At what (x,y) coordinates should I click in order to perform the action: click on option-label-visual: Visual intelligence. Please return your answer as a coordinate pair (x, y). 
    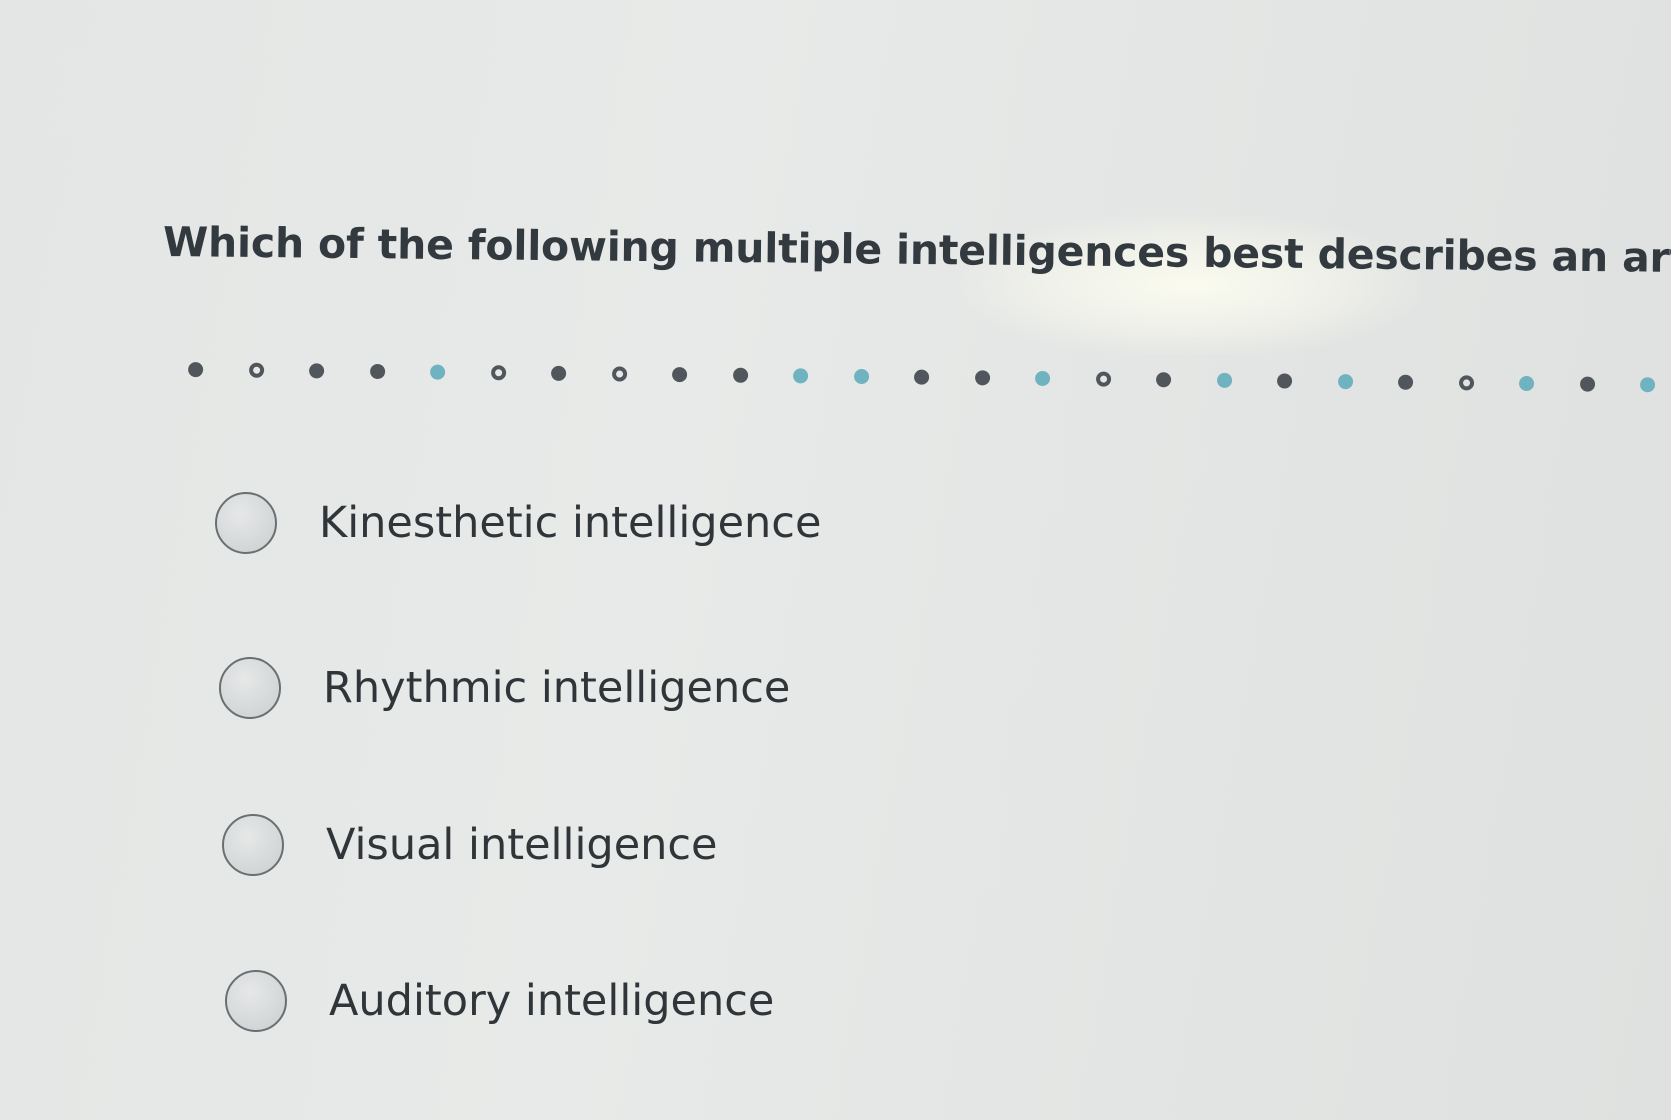
    Looking at the image, I should click on (522, 845).